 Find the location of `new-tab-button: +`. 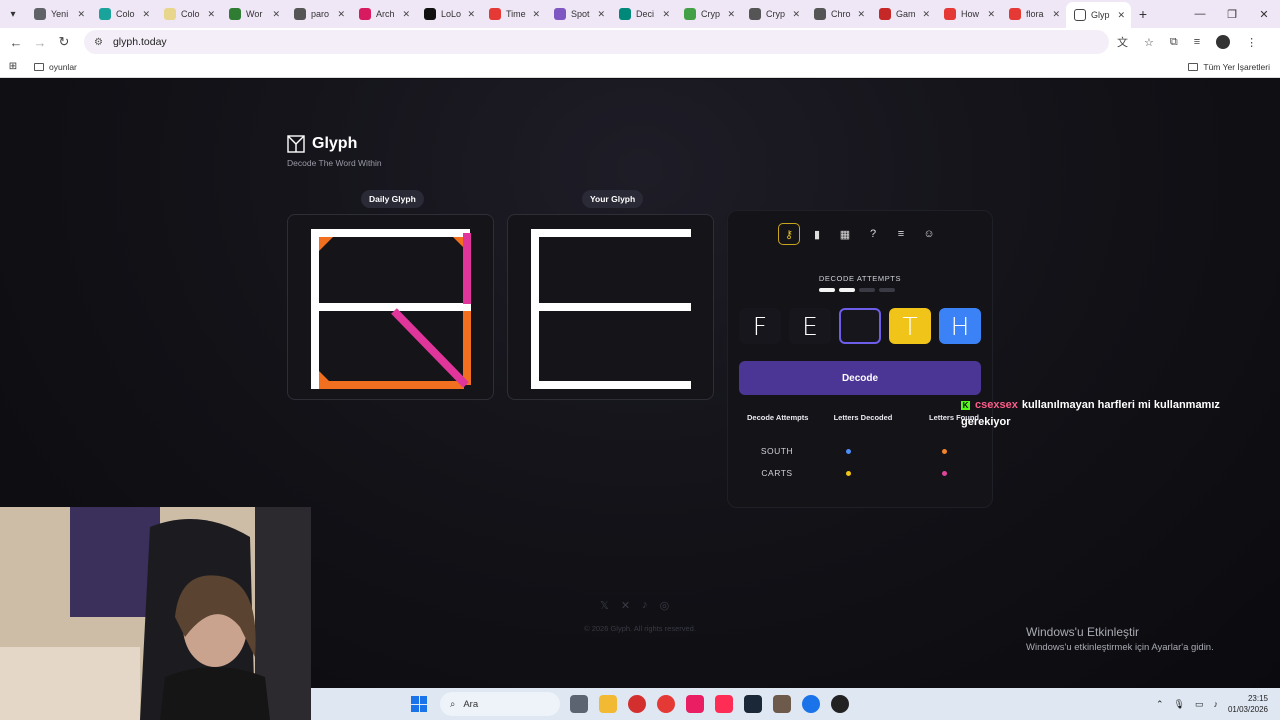

new-tab-button: + is located at coordinates (1143, 14).